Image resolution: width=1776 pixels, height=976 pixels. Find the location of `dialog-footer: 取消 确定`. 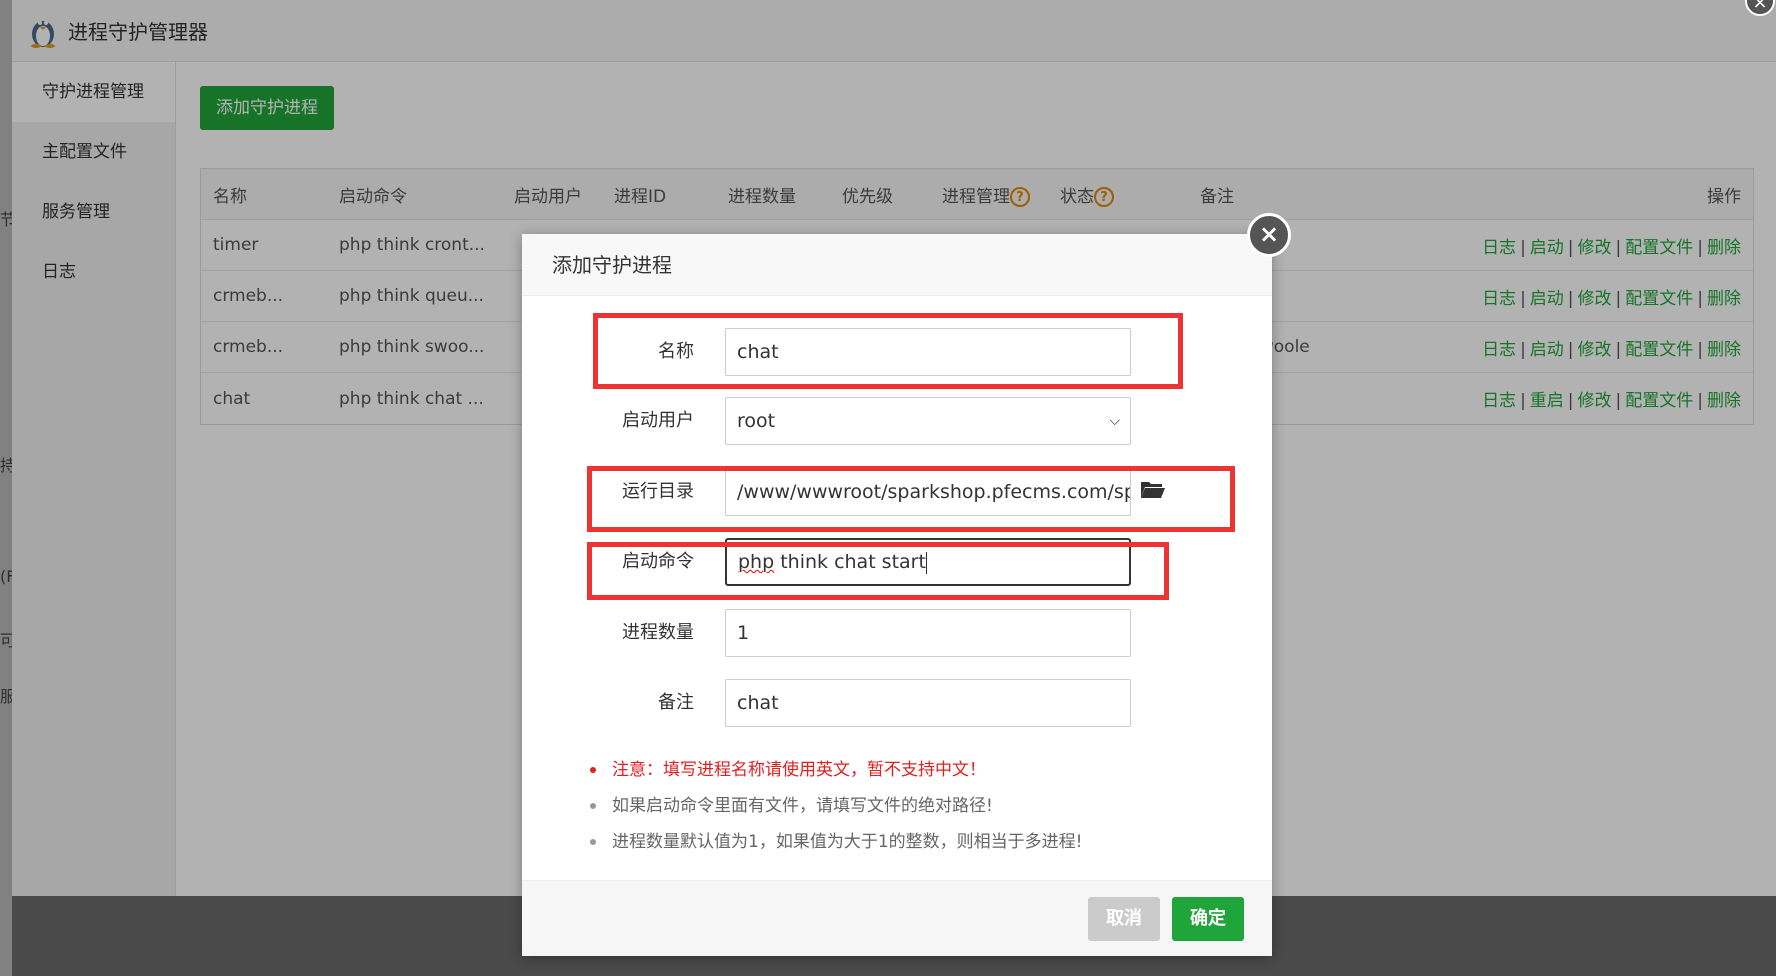

dialog-footer: 取消 确定 is located at coordinates (897, 918).